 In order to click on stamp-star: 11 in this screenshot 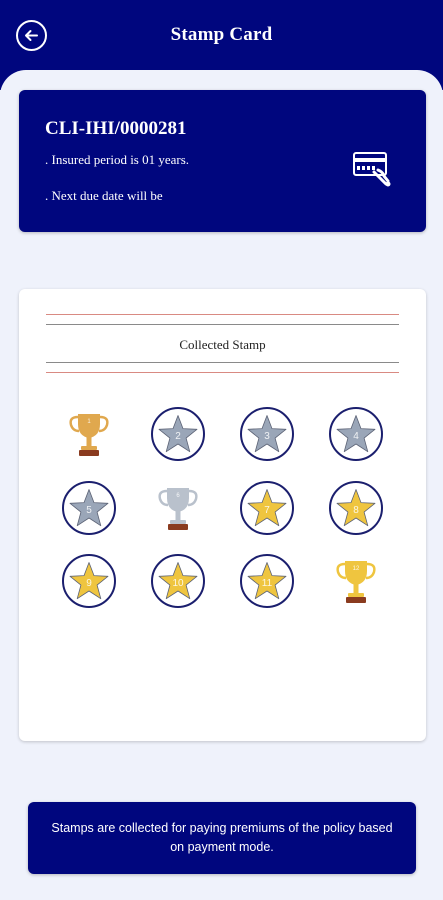, I will do `click(267, 581)`.